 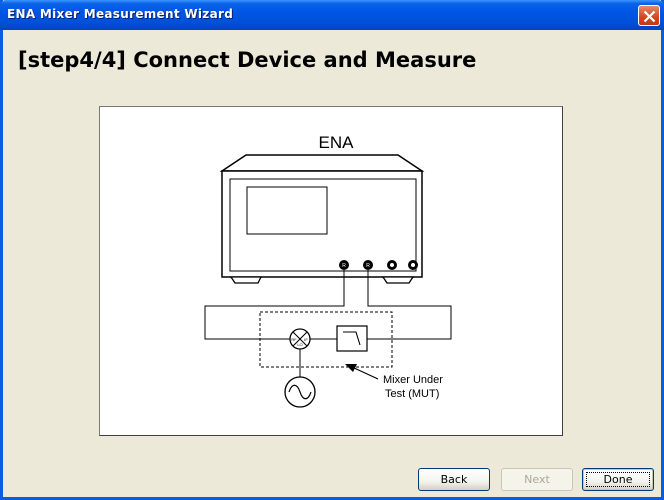 I want to click on mut-label-line-2: Test (MUT), so click(x=412, y=394).